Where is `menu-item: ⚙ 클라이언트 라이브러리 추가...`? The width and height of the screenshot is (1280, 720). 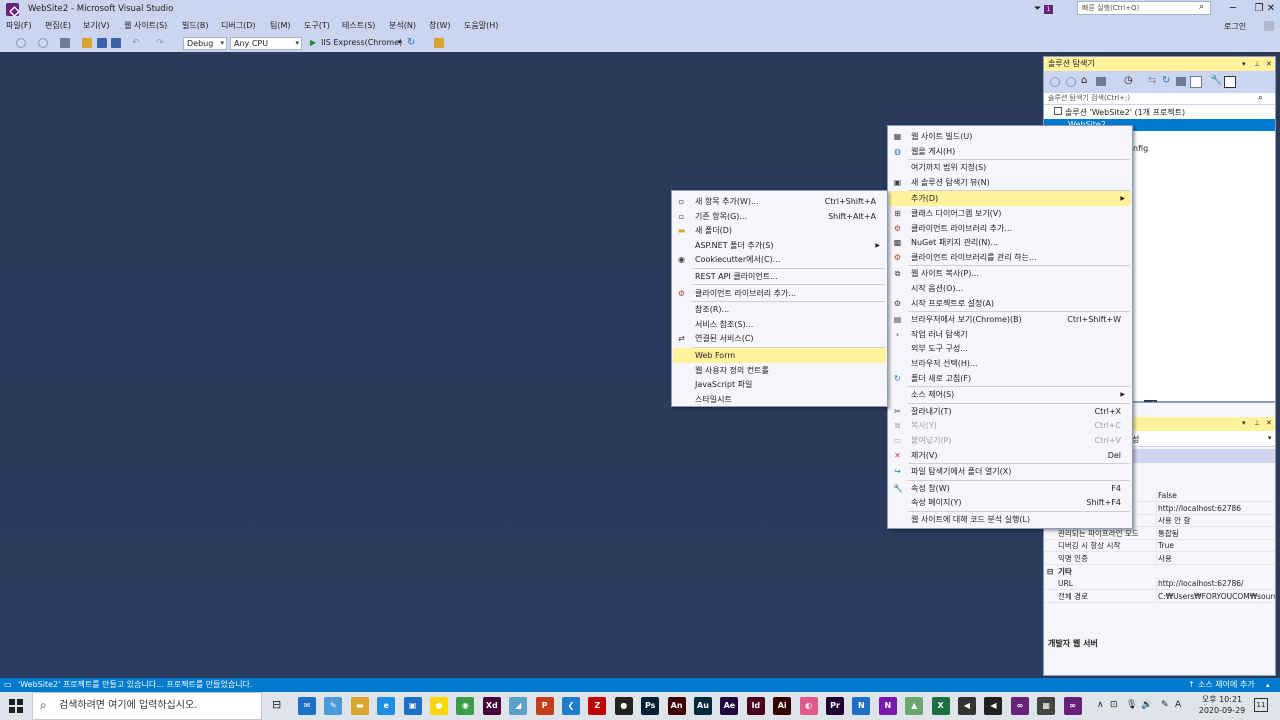 menu-item: ⚙ 클라이언트 라이브러리 추가... is located at coordinates (779, 293).